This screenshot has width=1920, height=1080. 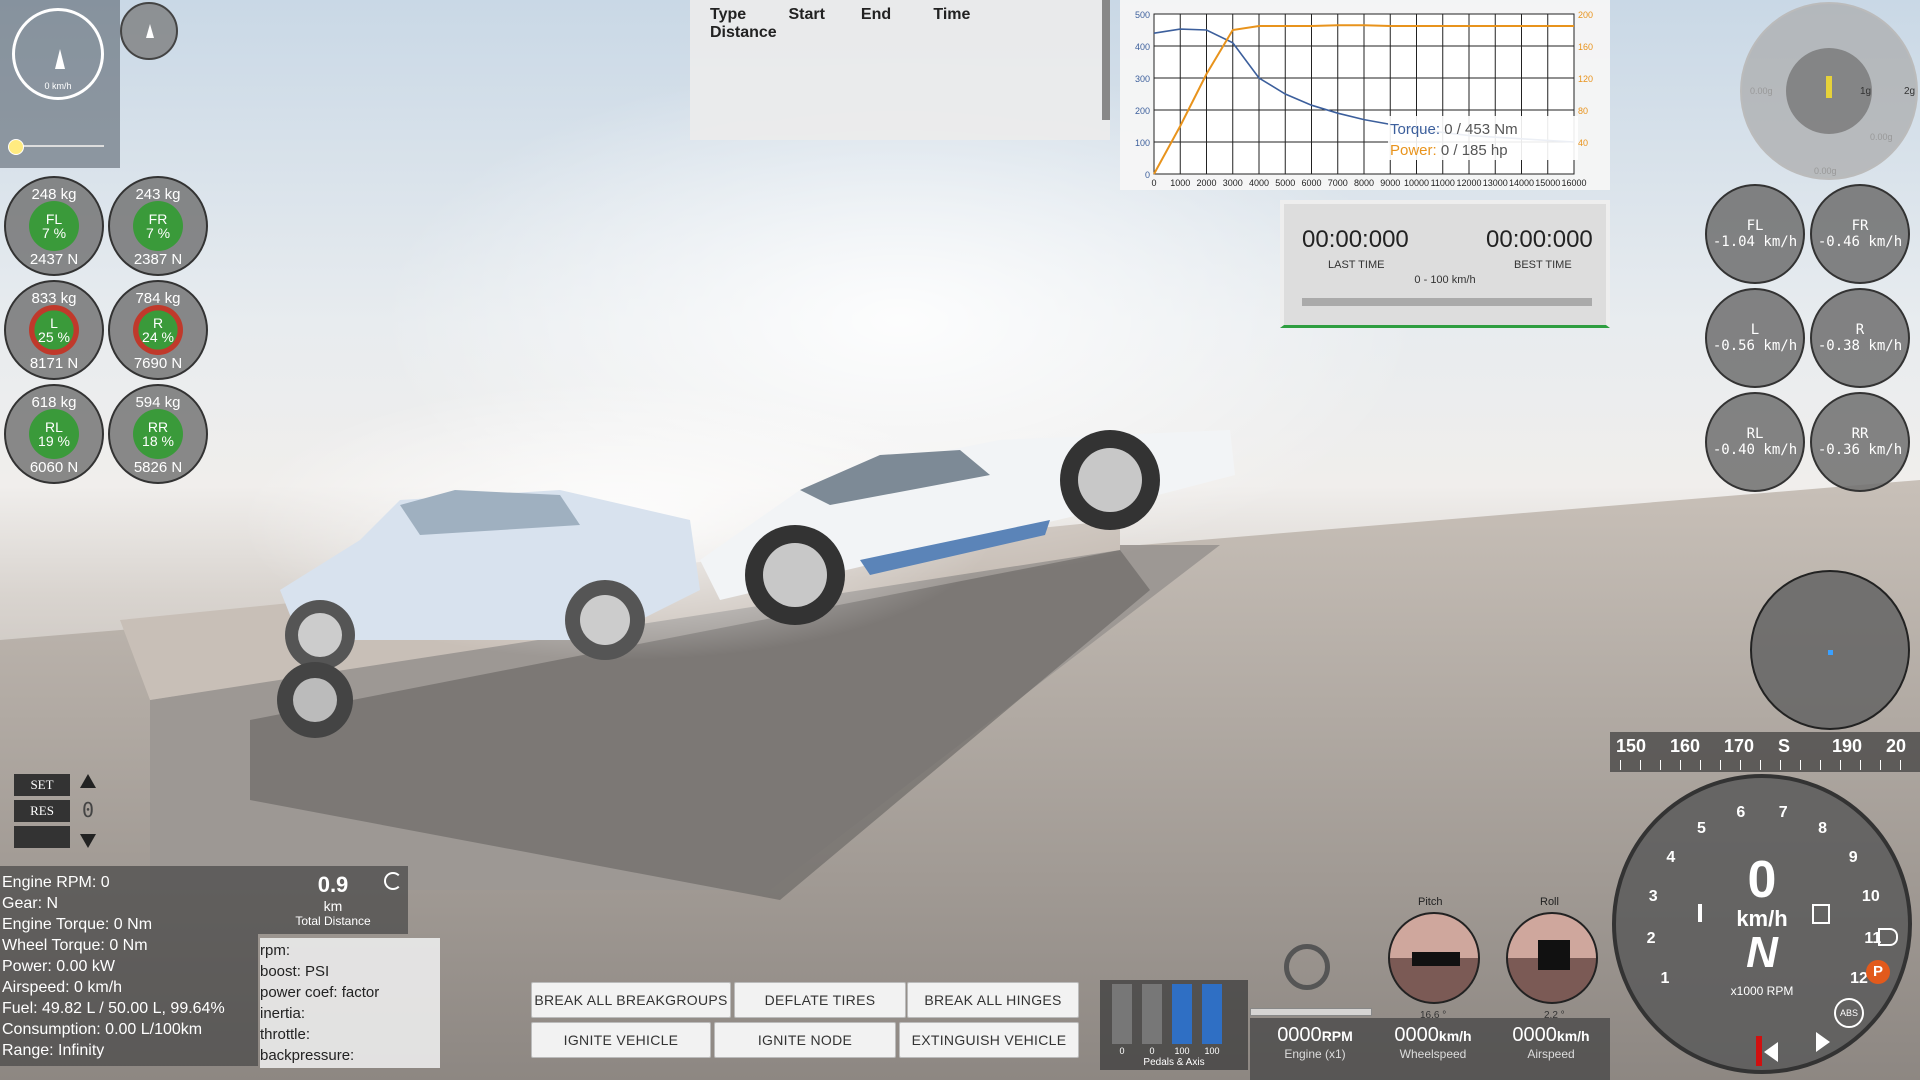 What do you see at coordinates (1755, 330) in the screenshot?
I see `wheel-speed-name: L` at bounding box center [1755, 330].